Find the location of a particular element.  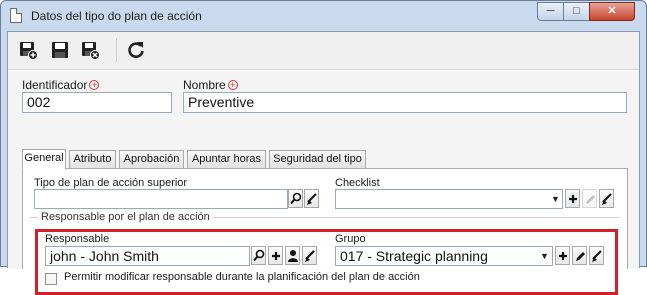

toolbar is located at coordinates (323, 51).